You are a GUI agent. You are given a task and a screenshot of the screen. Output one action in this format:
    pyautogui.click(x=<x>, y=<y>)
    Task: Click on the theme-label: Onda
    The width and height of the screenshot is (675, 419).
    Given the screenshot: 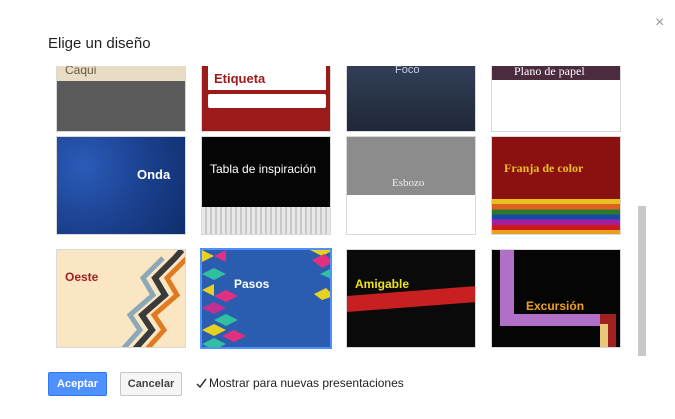 What is the action you would take?
    pyautogui.click(x=154, y=174)
    